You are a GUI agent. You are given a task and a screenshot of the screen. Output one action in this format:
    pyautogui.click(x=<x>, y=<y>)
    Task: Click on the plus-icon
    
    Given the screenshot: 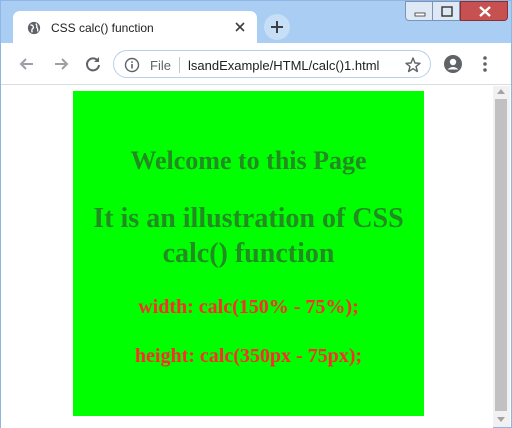 What is the action you would take?
    pyautogui.click(x=277, y=27)
    